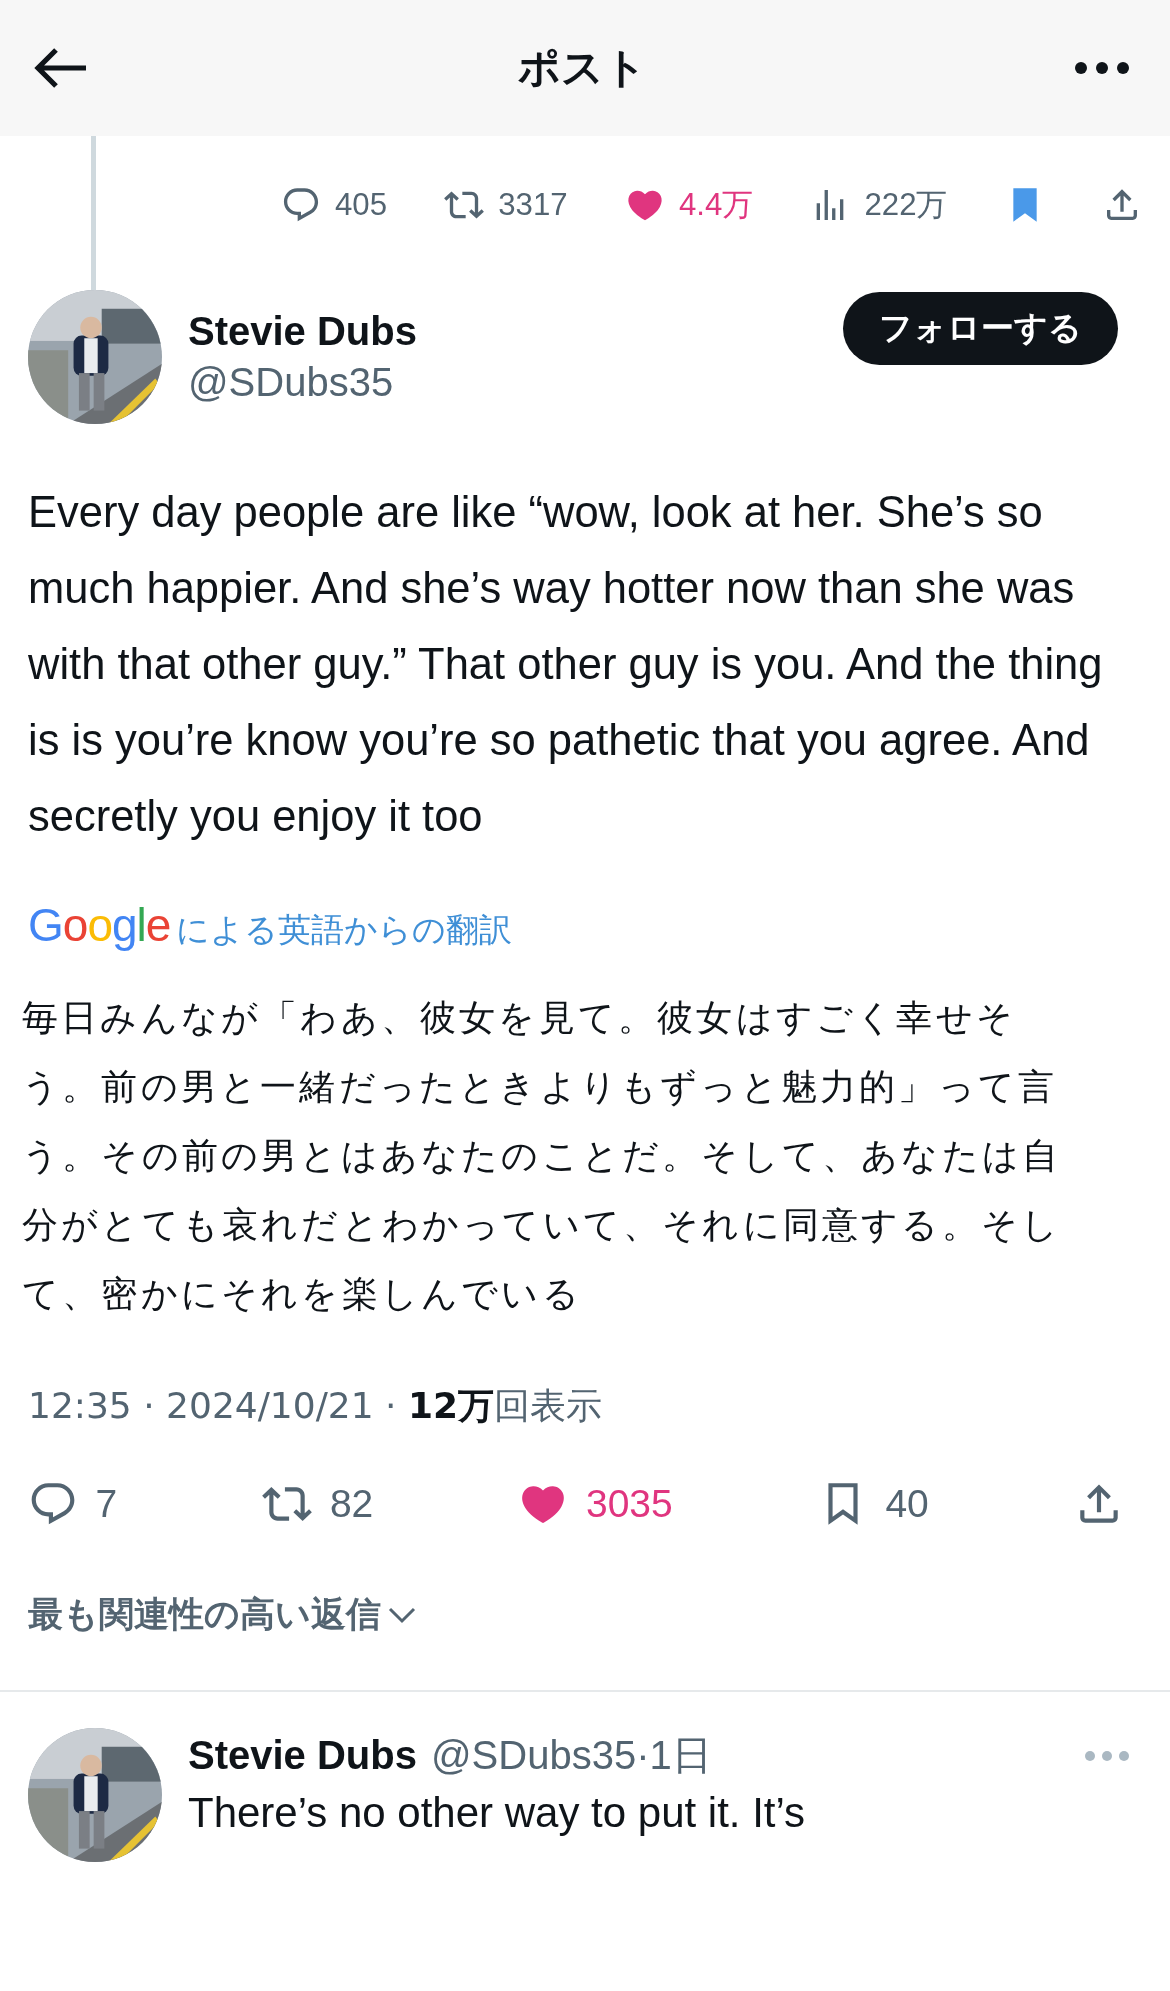 Image resolution: width=1170 pixels, height=1991 pixels. What do you see at coordinates (906, 205) in the screenshot?
I see `views-count: 222万` at bounding box center [906, 205].